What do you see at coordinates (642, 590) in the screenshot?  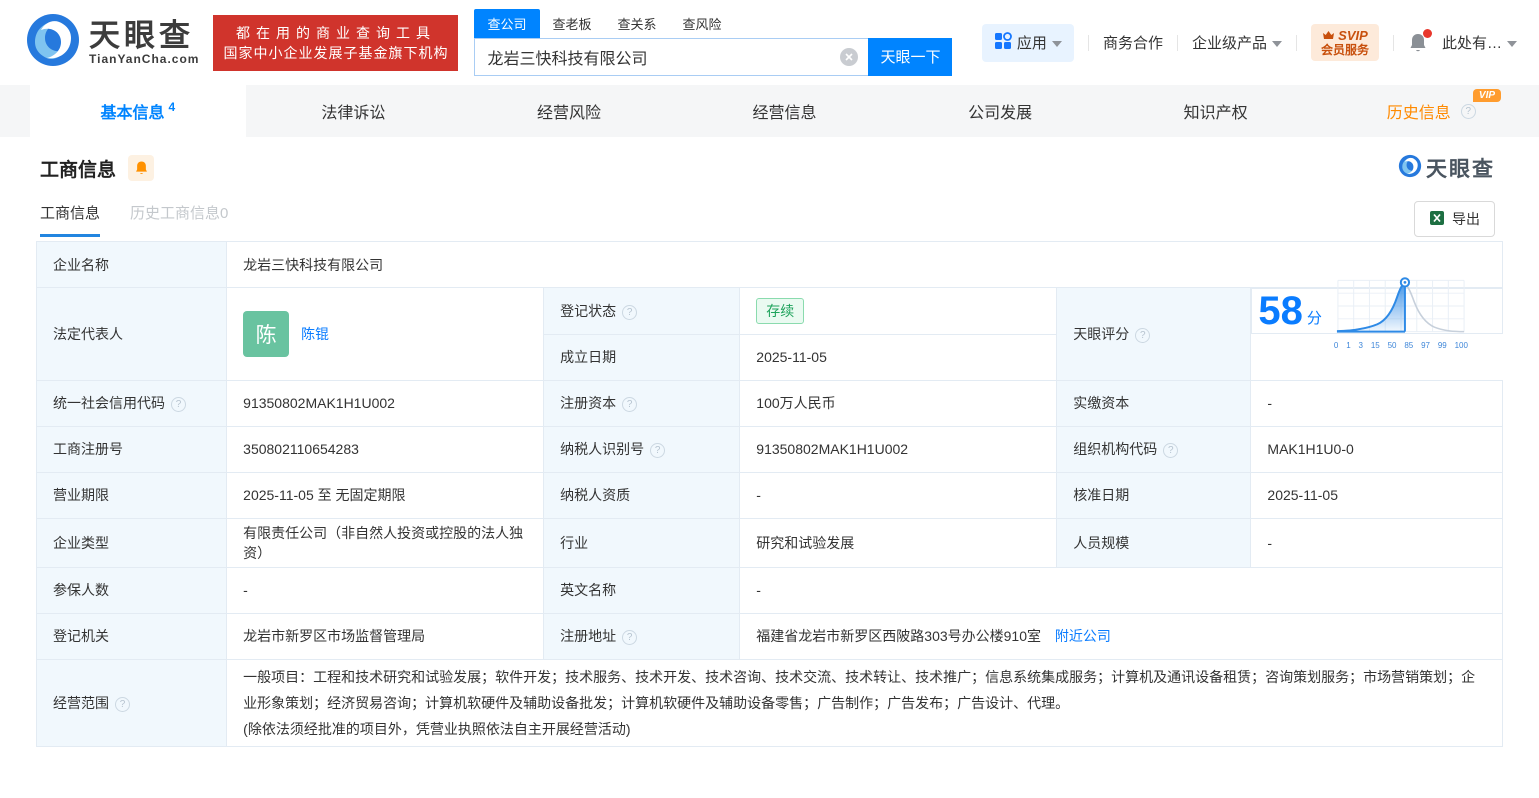 I see `field-label: 英文名称` at bounding box center [642, 590].